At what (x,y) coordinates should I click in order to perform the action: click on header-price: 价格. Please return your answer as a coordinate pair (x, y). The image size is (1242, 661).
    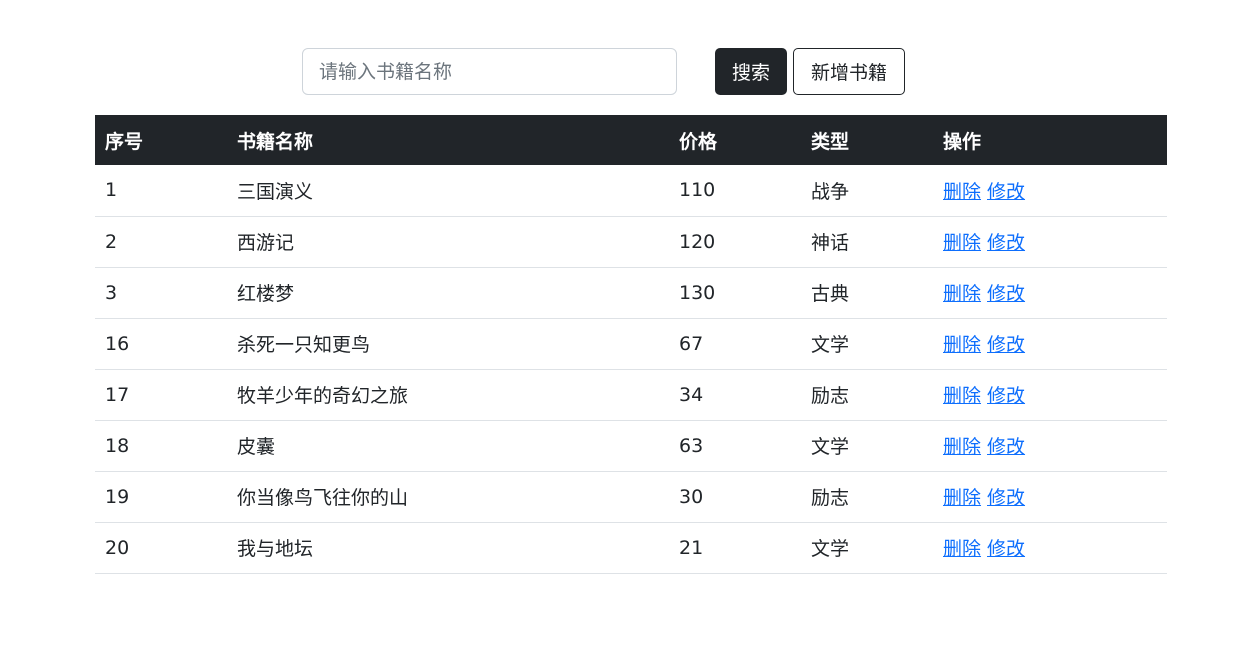
    Looking at the image, I should click on (698, 141).